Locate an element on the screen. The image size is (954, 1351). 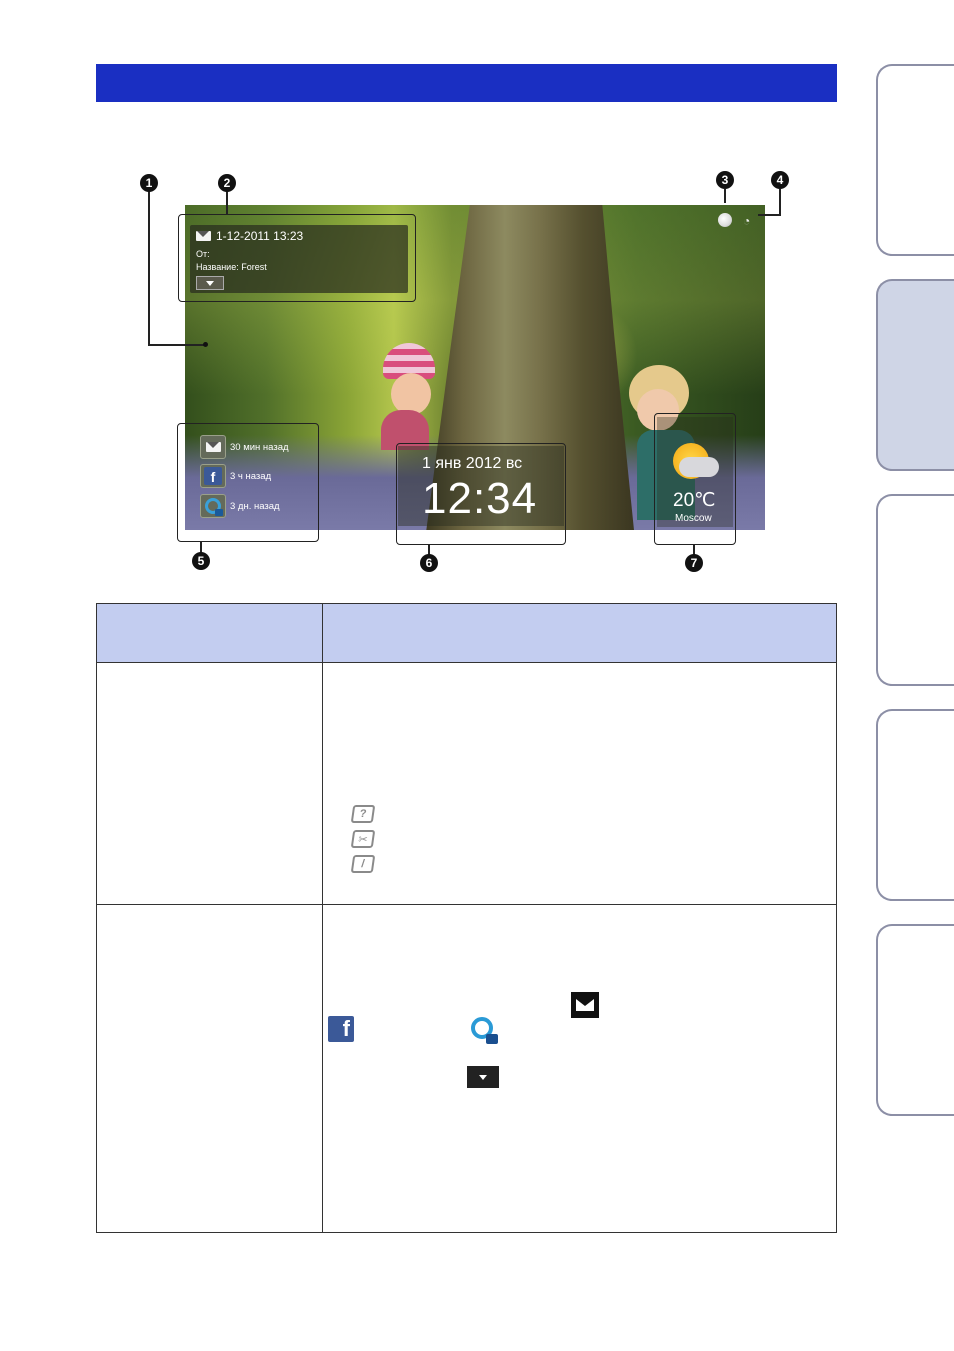
callout-box-clock is located at coordinates (481, 494).